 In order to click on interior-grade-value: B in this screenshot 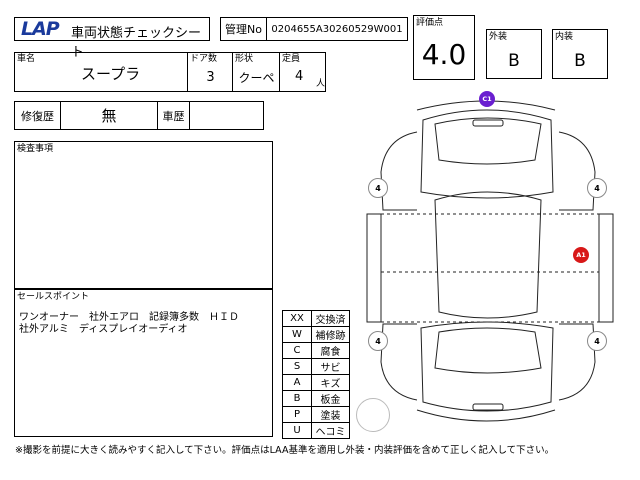, I will do `click(580, 61)`.